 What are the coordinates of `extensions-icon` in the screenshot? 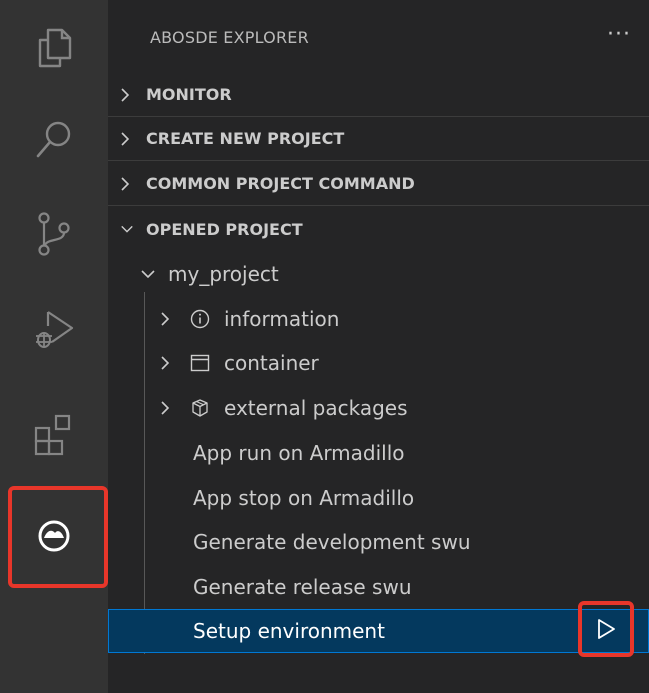 It's located at (54, 434).